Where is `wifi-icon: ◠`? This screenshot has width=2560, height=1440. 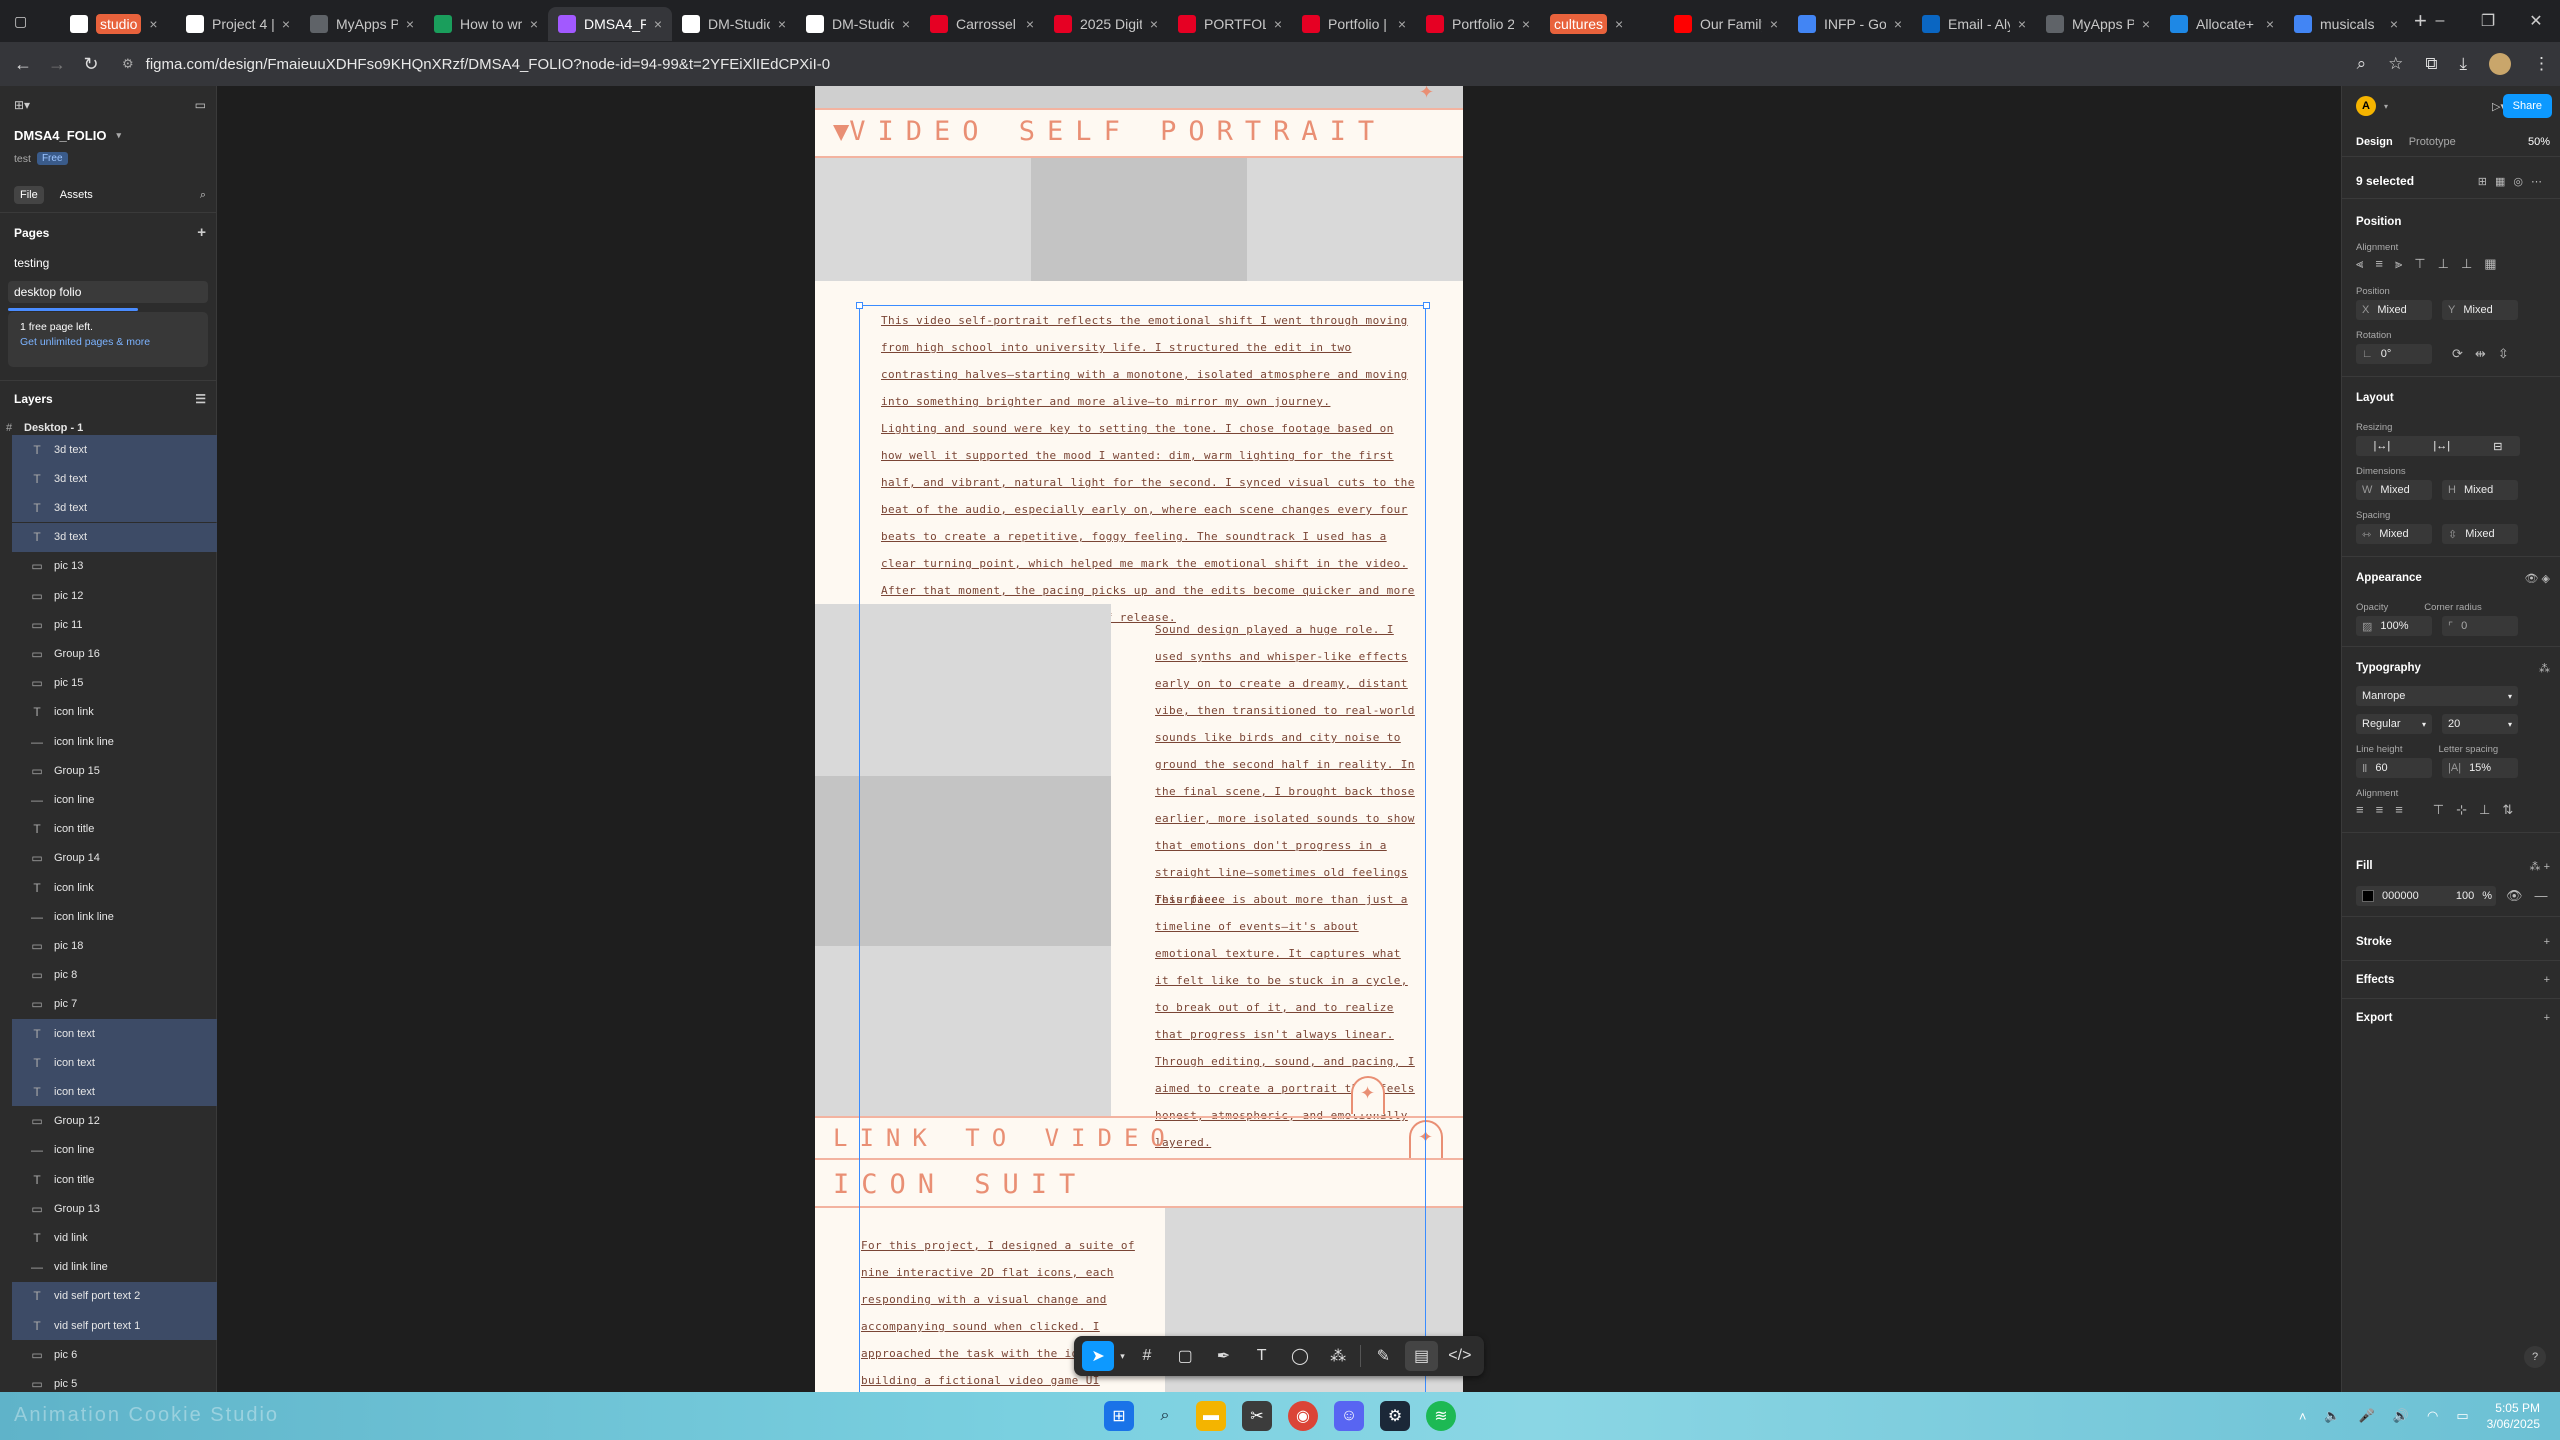
wifi-icon: ◠ is located at coordinates (2432, 1416).